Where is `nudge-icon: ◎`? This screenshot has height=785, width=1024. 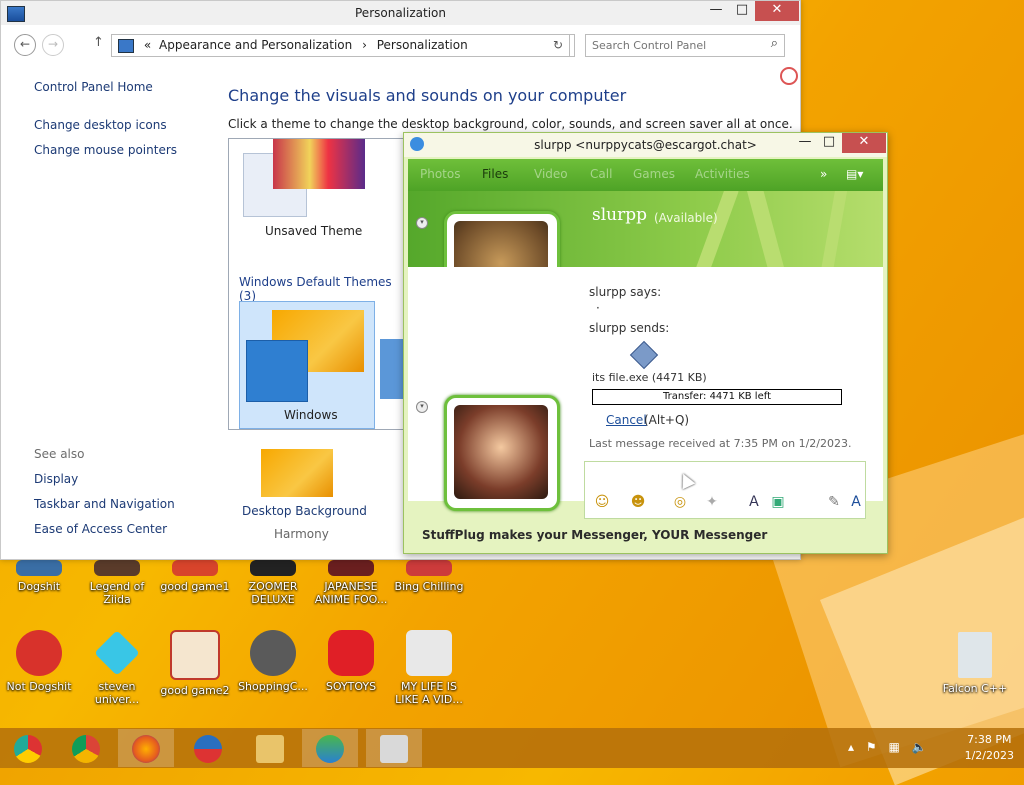 nudge-icon: ◎ is located at coordinates (680, 502).